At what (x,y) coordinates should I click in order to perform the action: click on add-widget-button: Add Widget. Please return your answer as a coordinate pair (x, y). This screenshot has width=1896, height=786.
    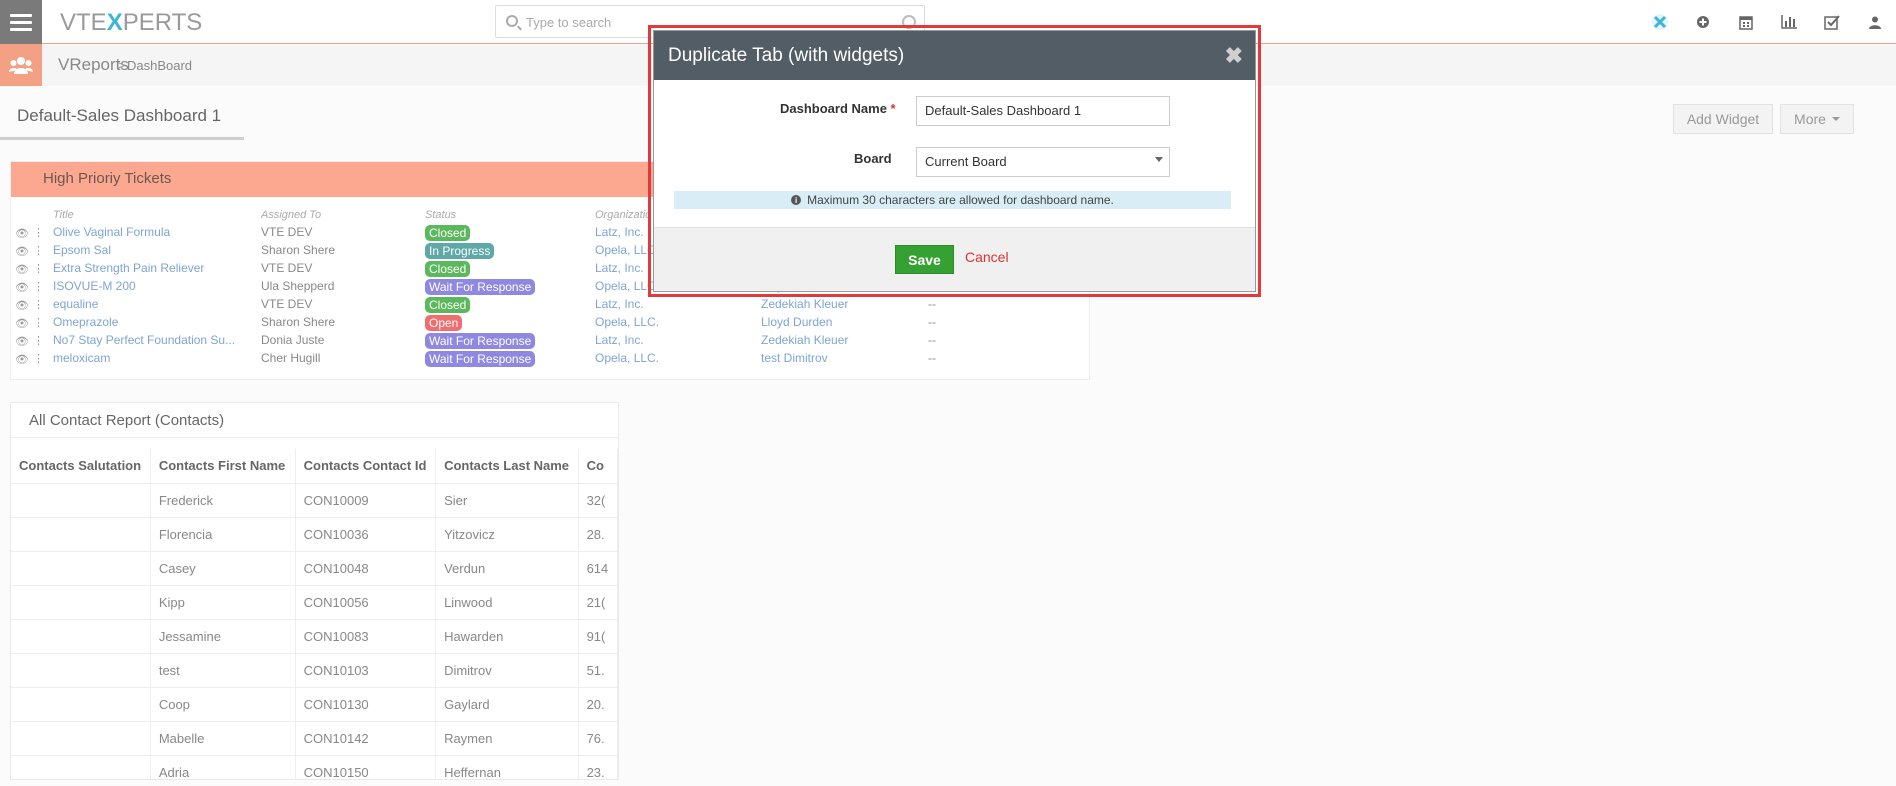
    Looking at the image, I should click on (1723, 119).